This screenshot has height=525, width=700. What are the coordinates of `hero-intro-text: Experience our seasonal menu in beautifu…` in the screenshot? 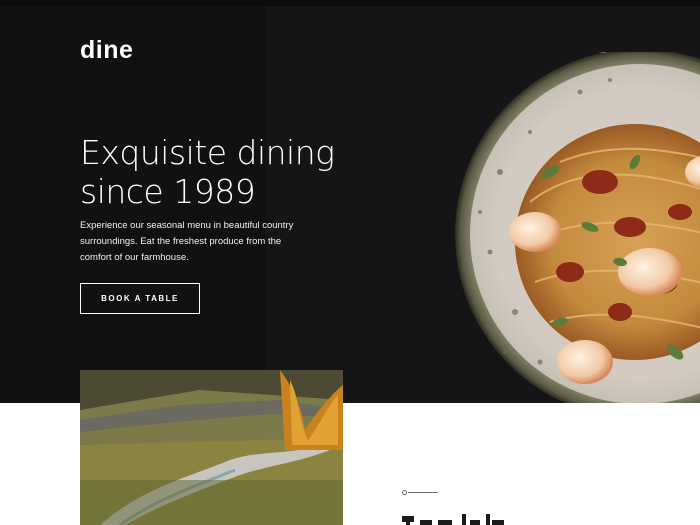 It's located at (187, 241).